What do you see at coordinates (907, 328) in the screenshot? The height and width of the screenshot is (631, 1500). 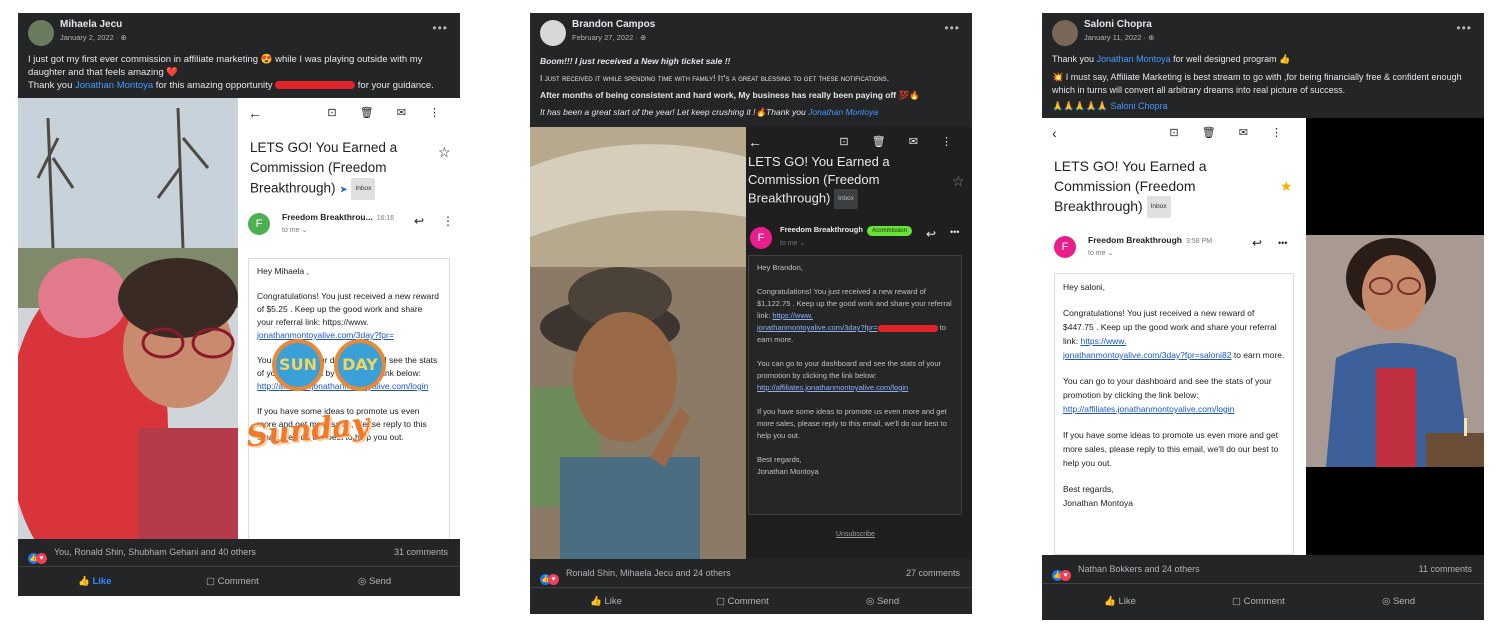 I see `redaction-mark` at bounding box center [907, 328].